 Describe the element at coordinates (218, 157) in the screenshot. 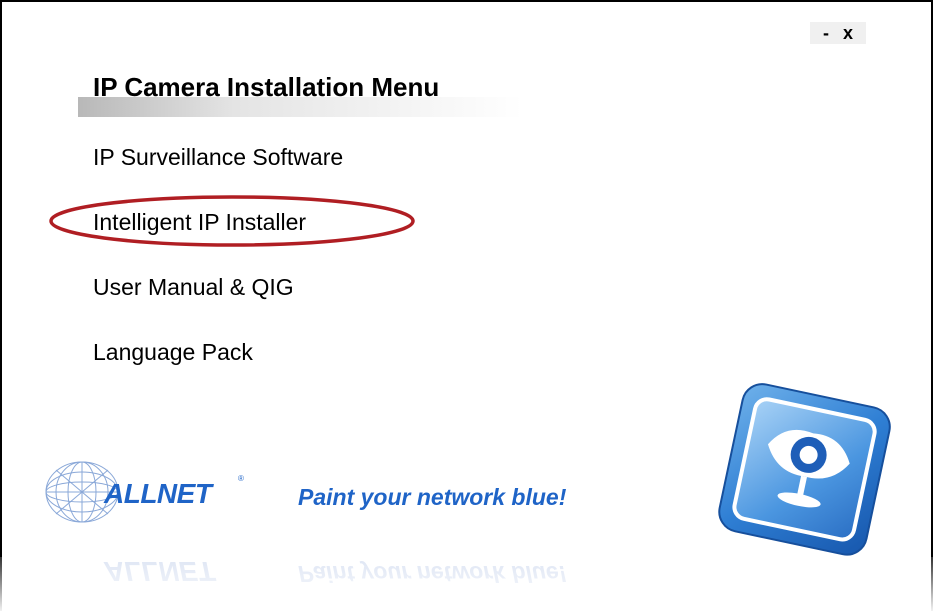

I see `menu-item-ip-surveillance-software: IP Surveillance Software` at that location.